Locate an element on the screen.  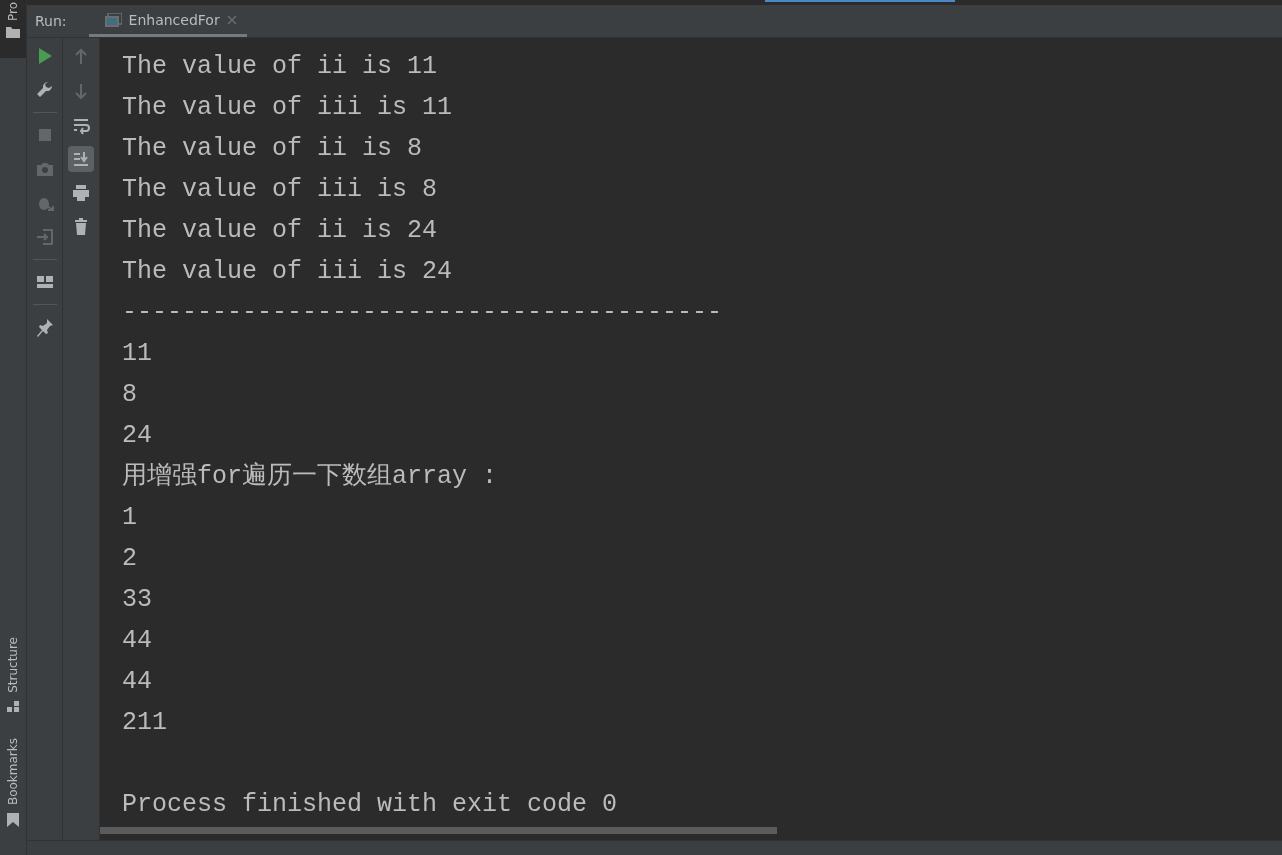
scroll-end-icon is located at coordinates (81, 159).